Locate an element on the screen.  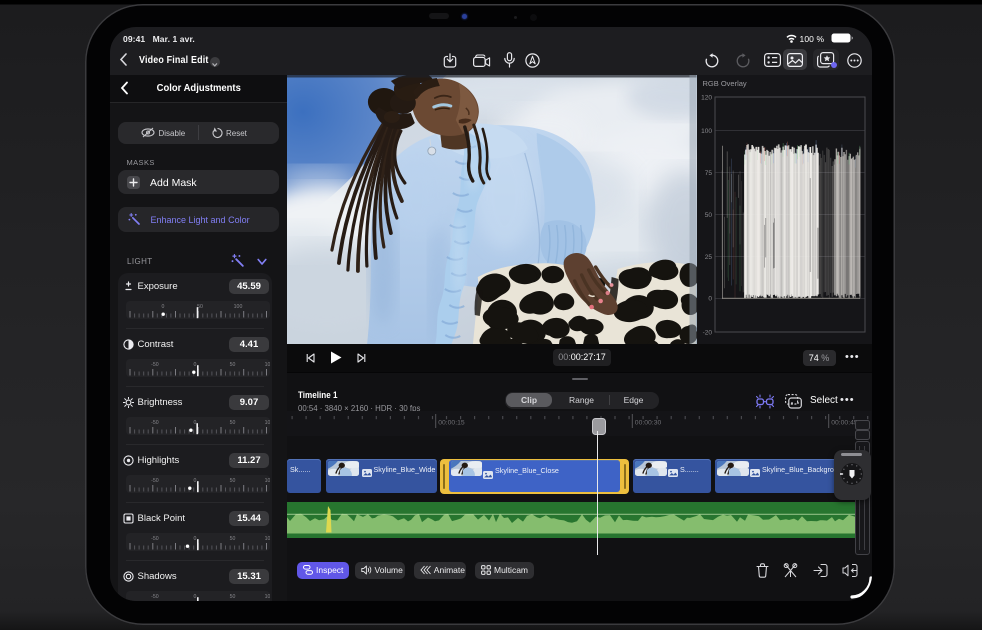
svg-text: 00:00:45 is located at coordinates (844, 423).